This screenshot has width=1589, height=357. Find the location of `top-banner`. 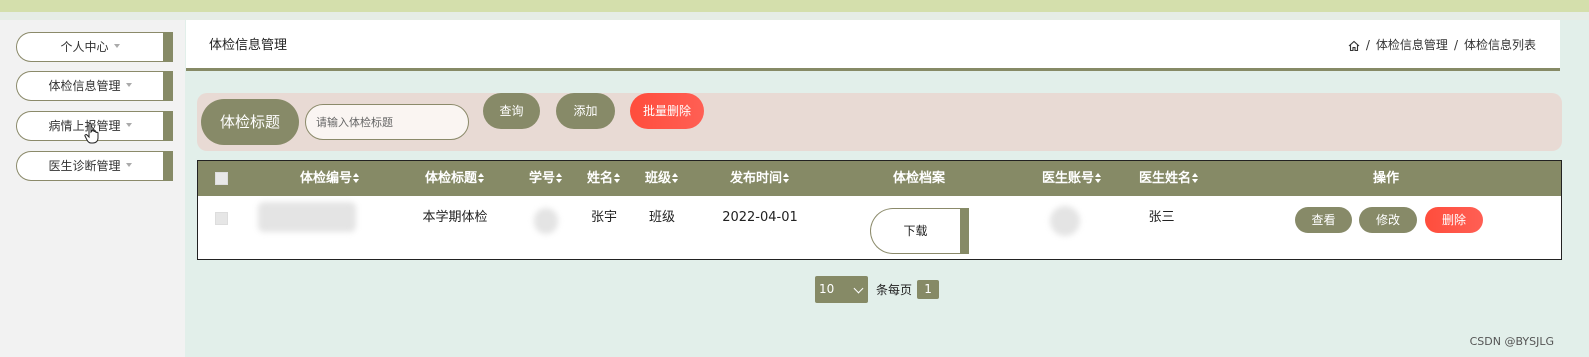

top-banner is located at coordinates (794, 6).